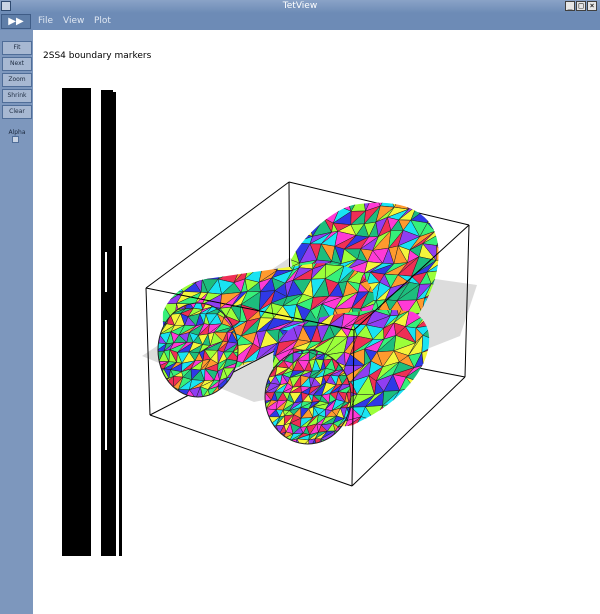 This screenshot has height=614, width=600. I want to click on fit-button: Fit, so click(17, 48).